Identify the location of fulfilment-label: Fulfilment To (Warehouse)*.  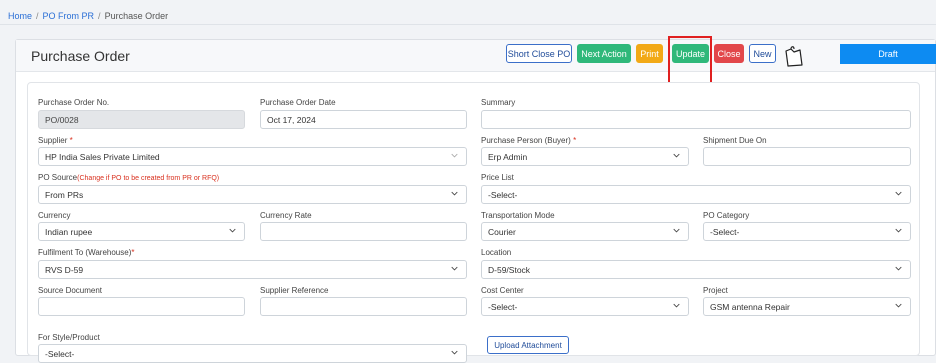
(86, 252).